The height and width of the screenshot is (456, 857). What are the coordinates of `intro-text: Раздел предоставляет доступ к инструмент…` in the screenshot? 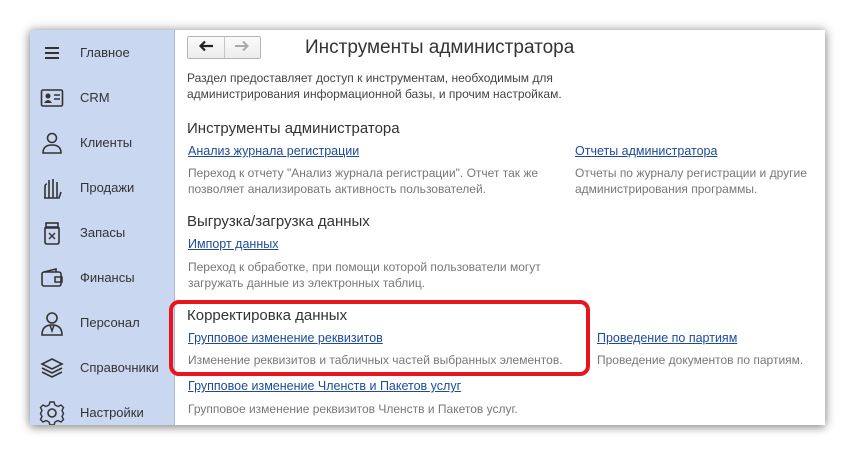 It's located at (374, 86).